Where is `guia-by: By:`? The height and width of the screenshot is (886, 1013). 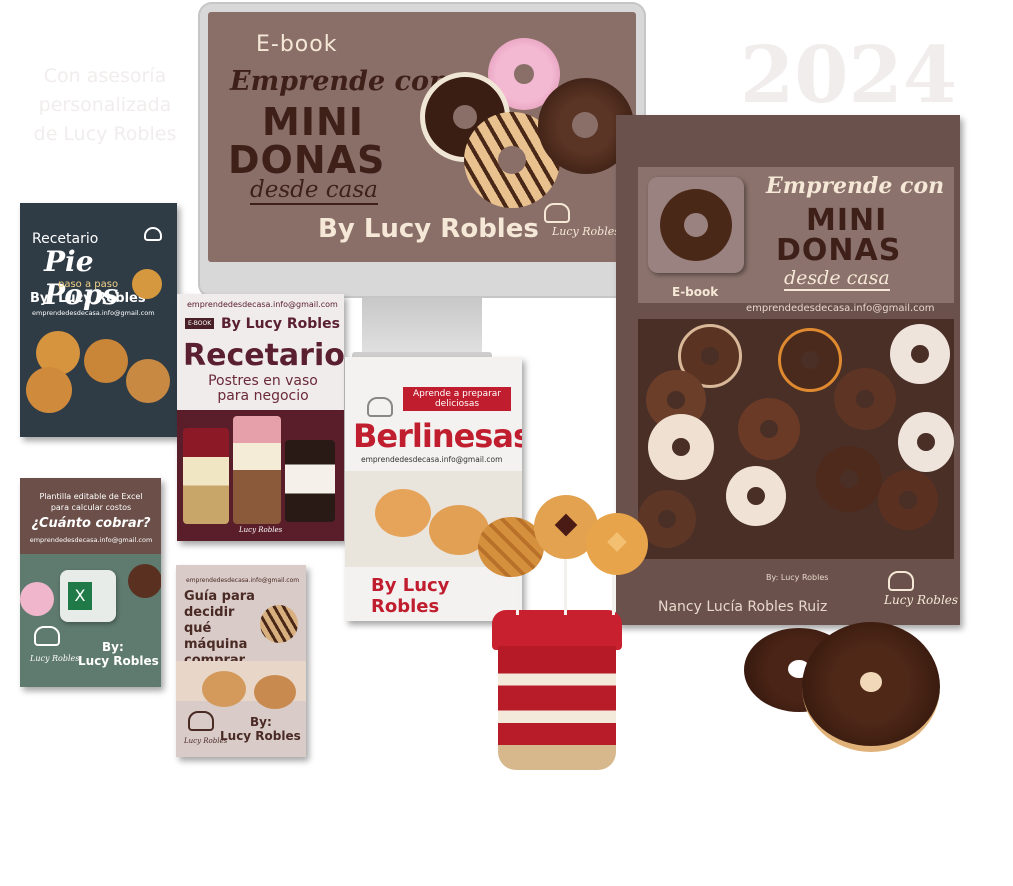
guia-by: By: is located at coordinates (261, 722).